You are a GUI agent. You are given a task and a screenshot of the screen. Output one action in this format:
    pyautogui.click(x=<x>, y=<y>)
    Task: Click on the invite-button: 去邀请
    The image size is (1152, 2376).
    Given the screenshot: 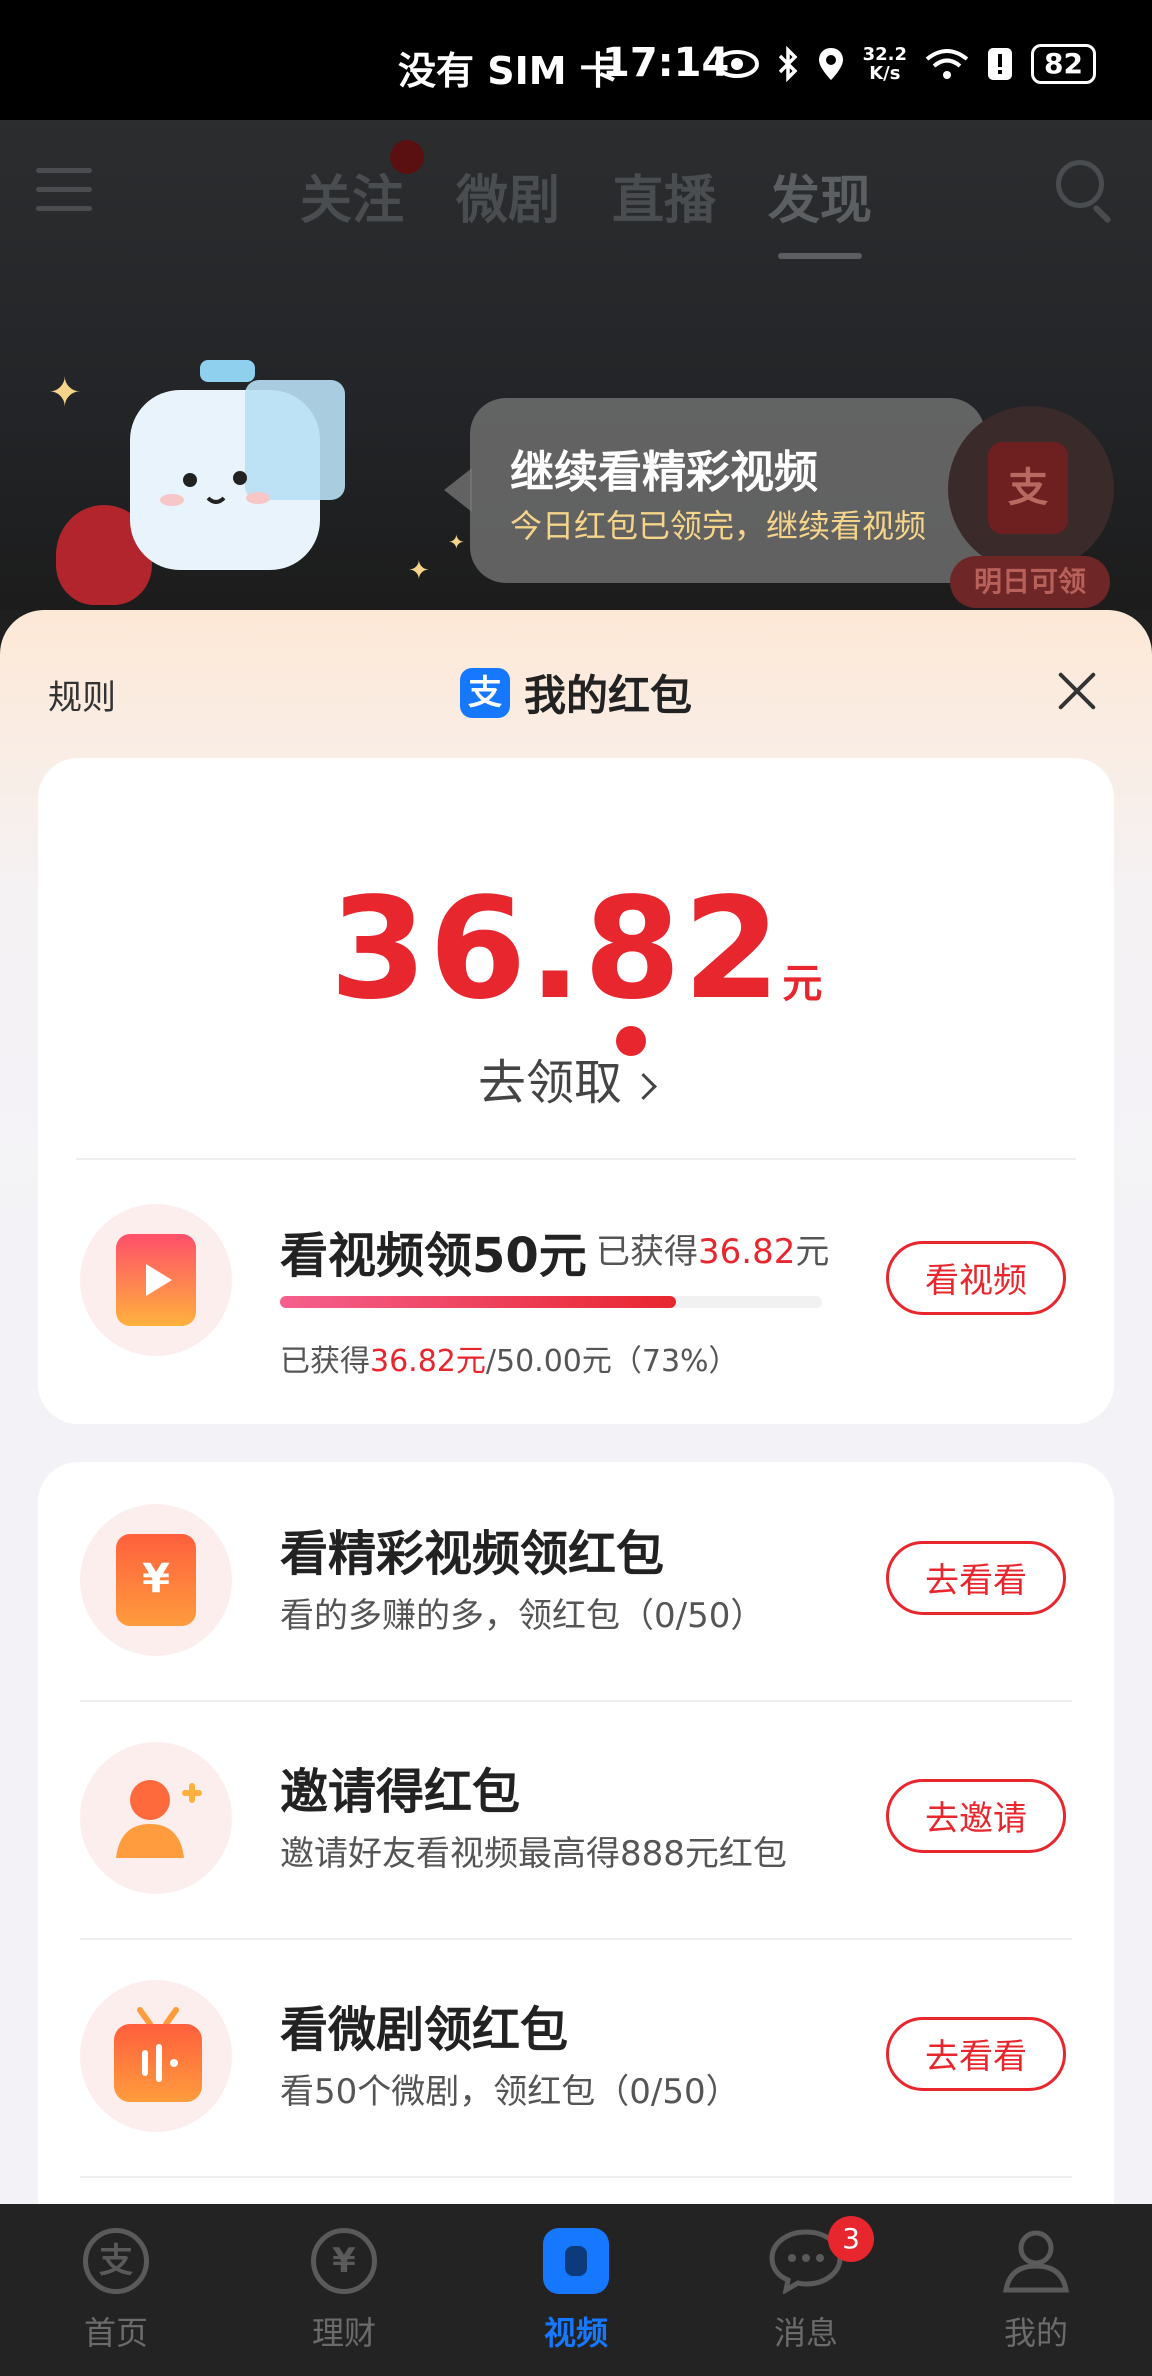 What is the action you would take?
    pyautogui.click(x=976, y=1816)
    